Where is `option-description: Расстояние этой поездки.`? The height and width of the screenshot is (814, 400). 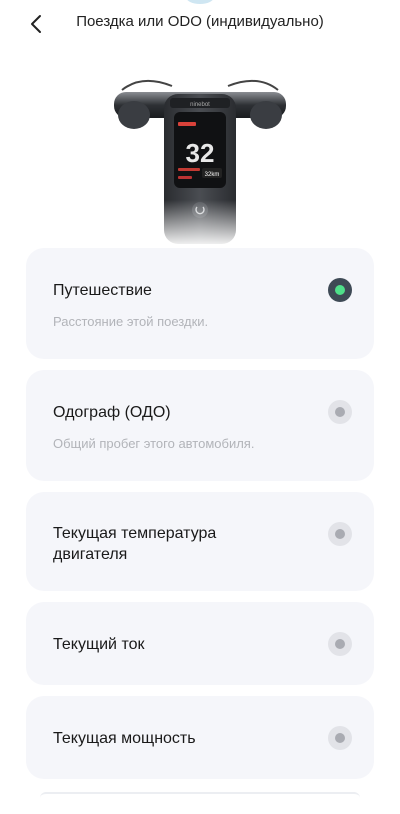 option-description: Расстояние этой поездки. is located at coordinates (131, 321).